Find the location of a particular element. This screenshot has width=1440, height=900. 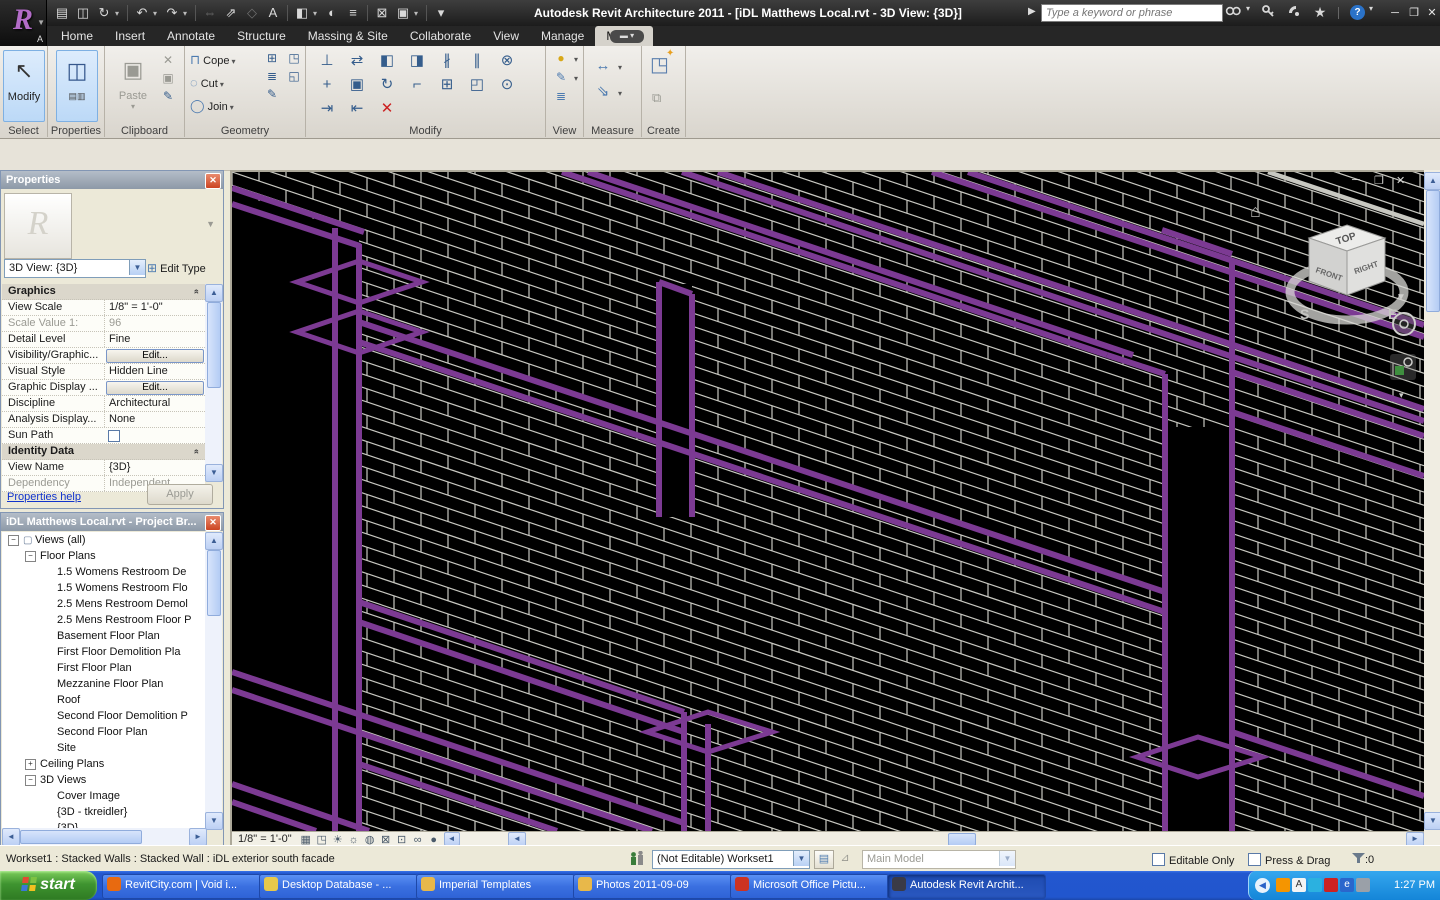

tab-structure: Structure is located at coordinates (261, 36).